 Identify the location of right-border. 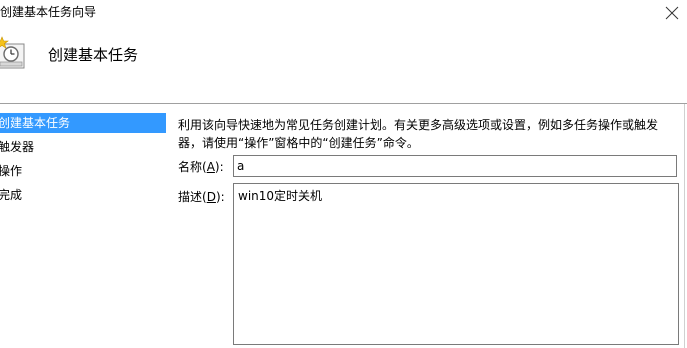
(684, 226).